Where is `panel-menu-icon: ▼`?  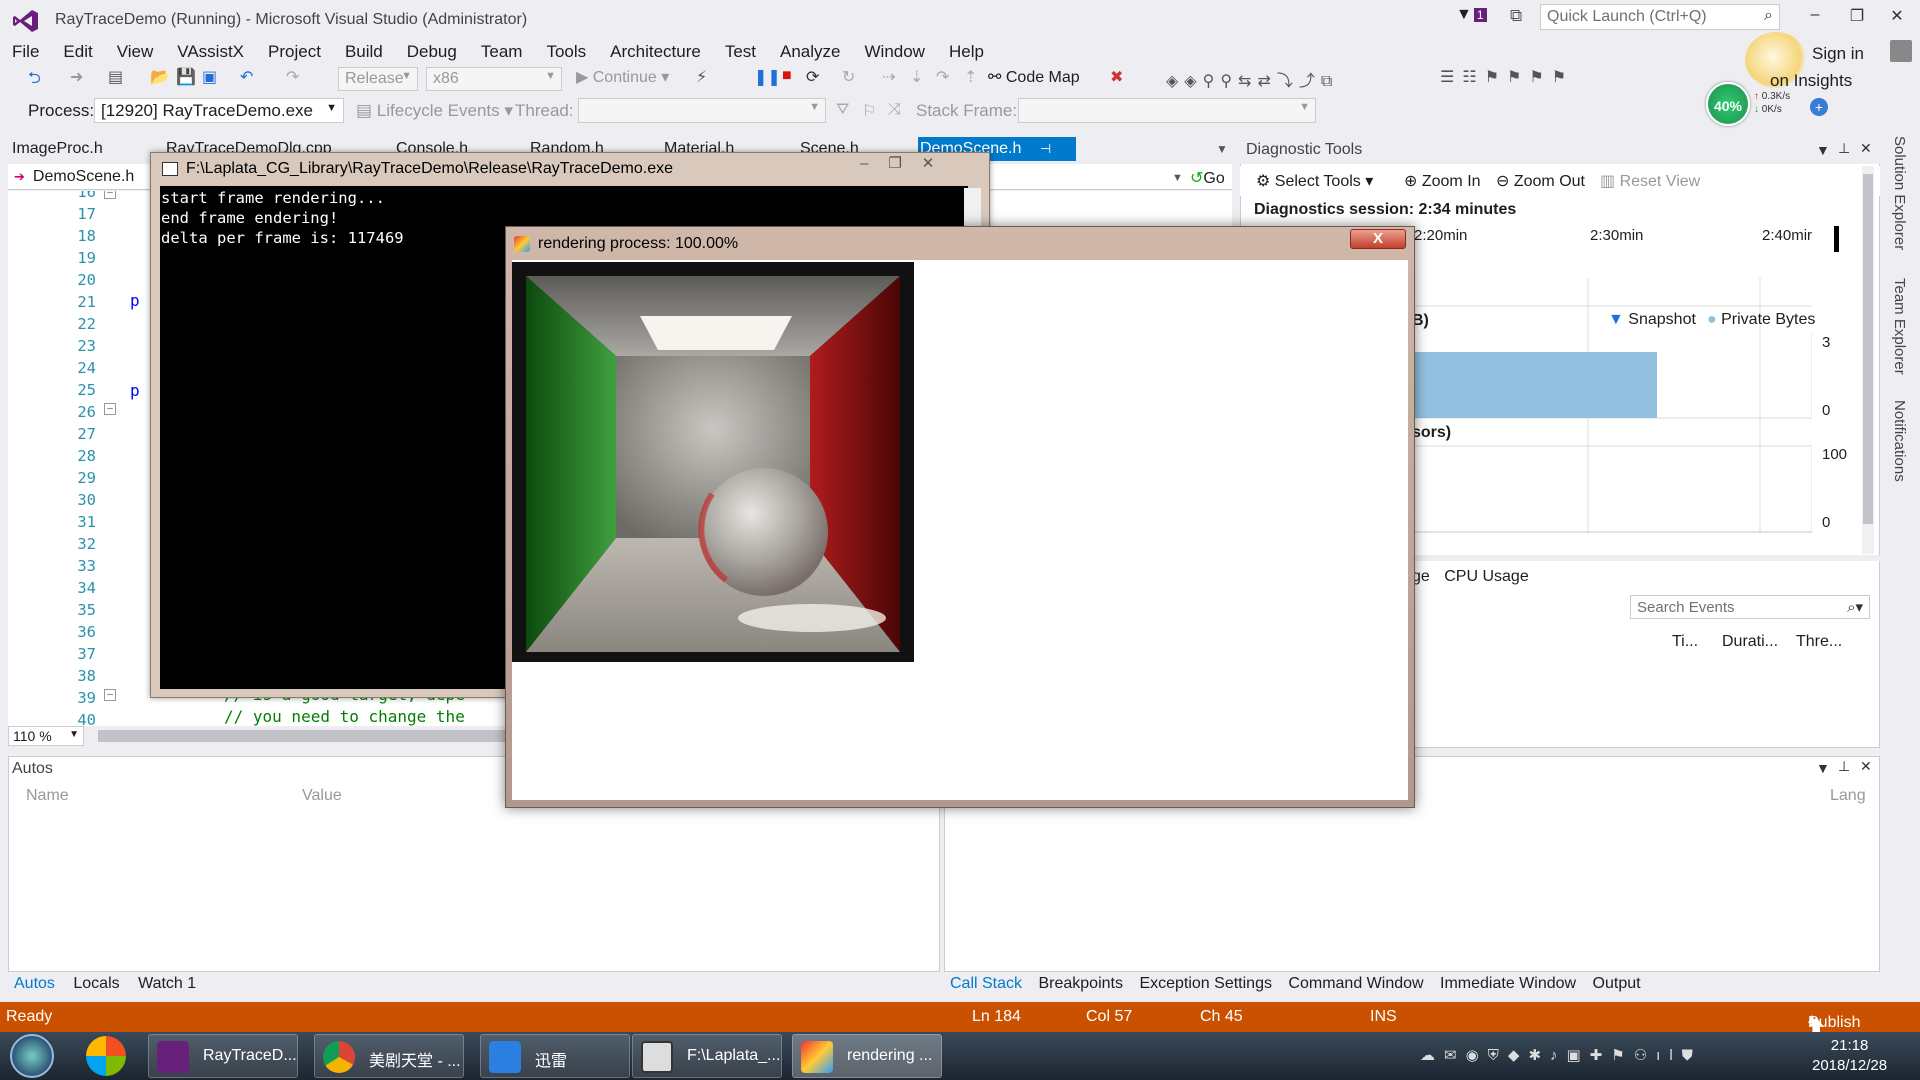 panel-menu-icon: ▼ is located at coordinates (1823, 768).